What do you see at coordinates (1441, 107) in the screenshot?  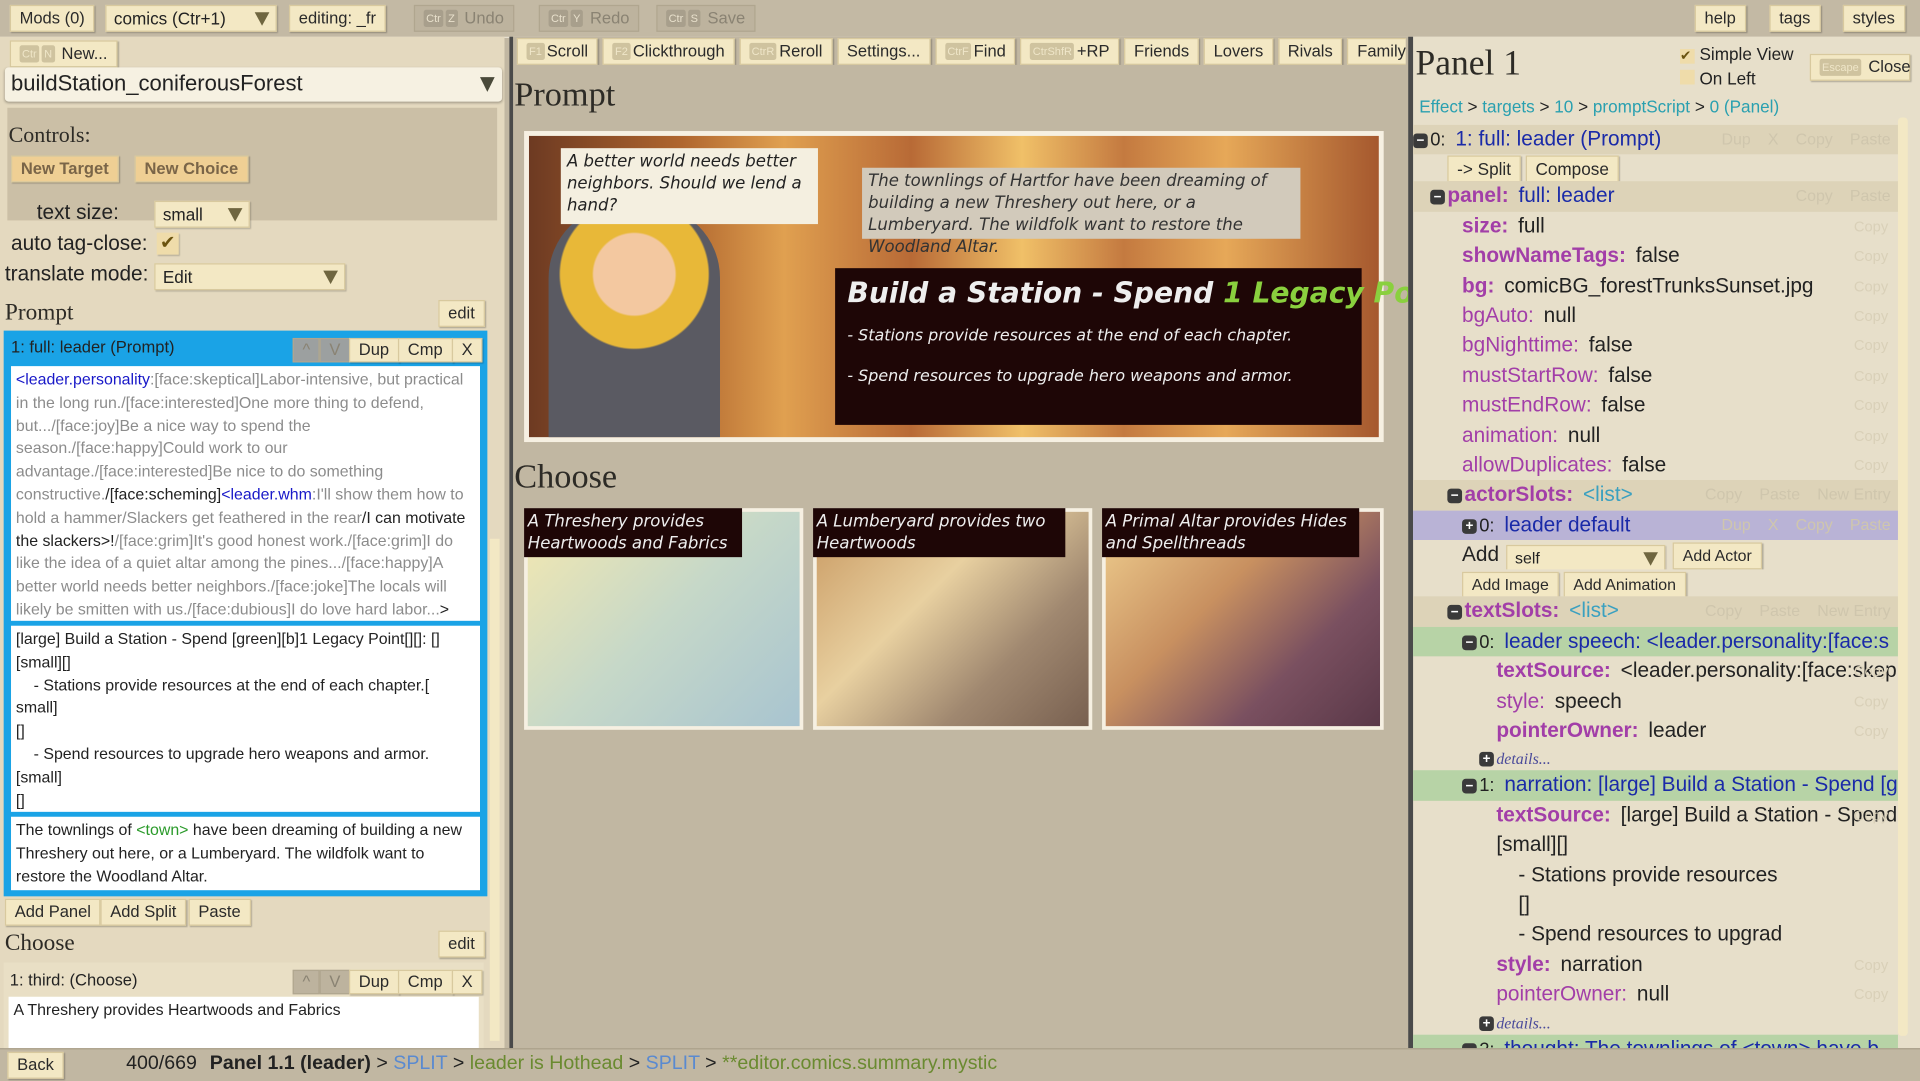 I see `breadcrumb-link: Effect` at bounding box center [1441, 107].